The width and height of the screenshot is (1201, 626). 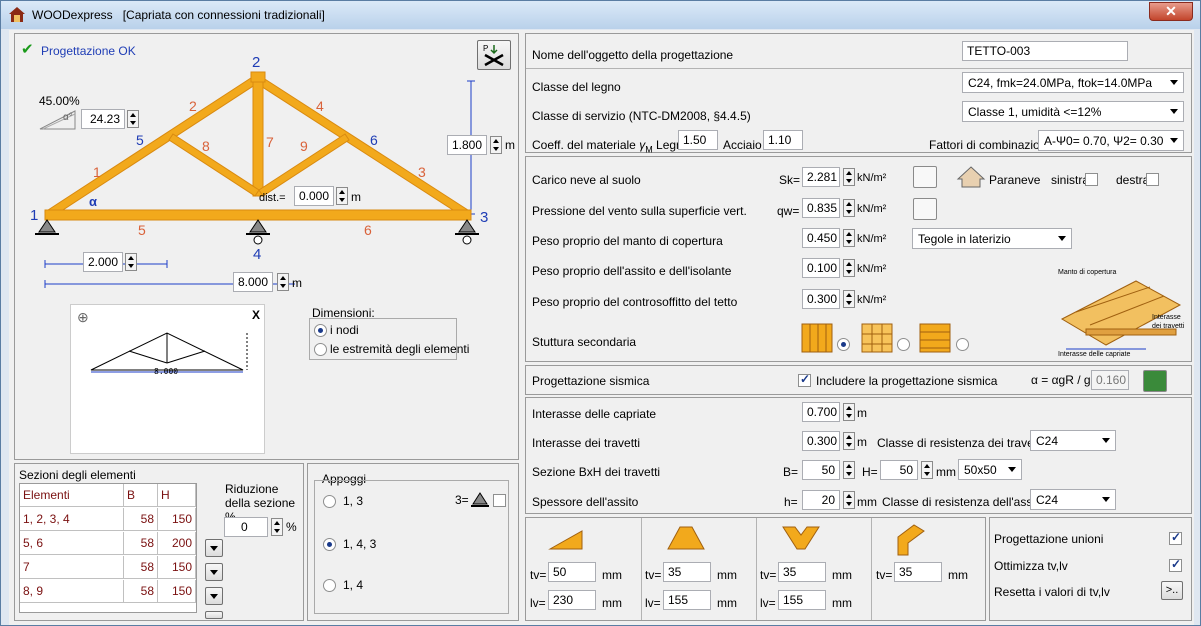 I want to click on span-unit: m, so click(x=297, y=283).